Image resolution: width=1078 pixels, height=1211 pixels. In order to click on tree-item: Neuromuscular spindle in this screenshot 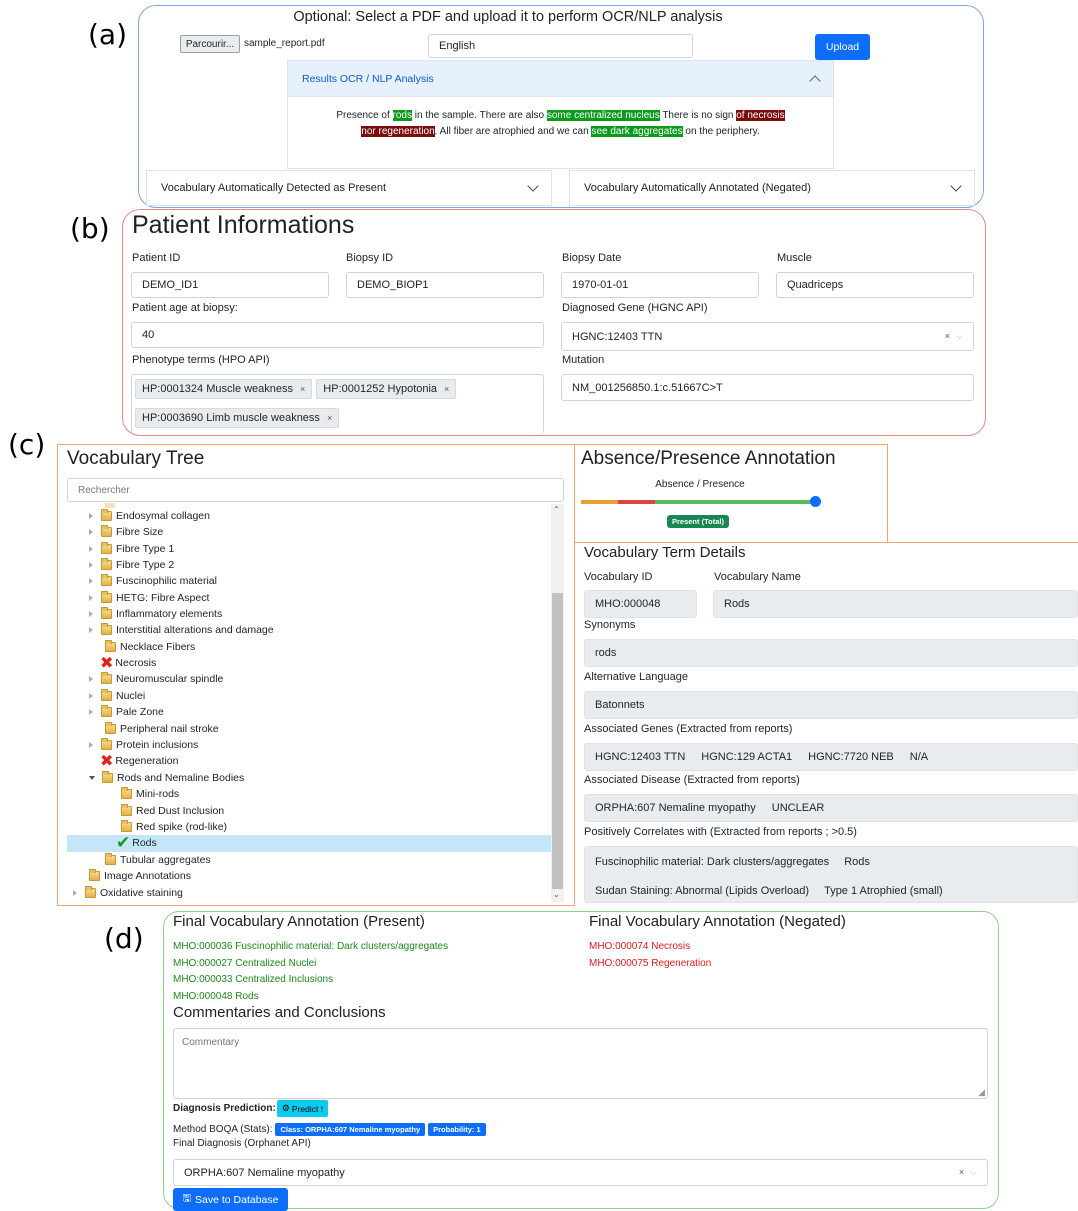, I will do `click(156, 679)`.